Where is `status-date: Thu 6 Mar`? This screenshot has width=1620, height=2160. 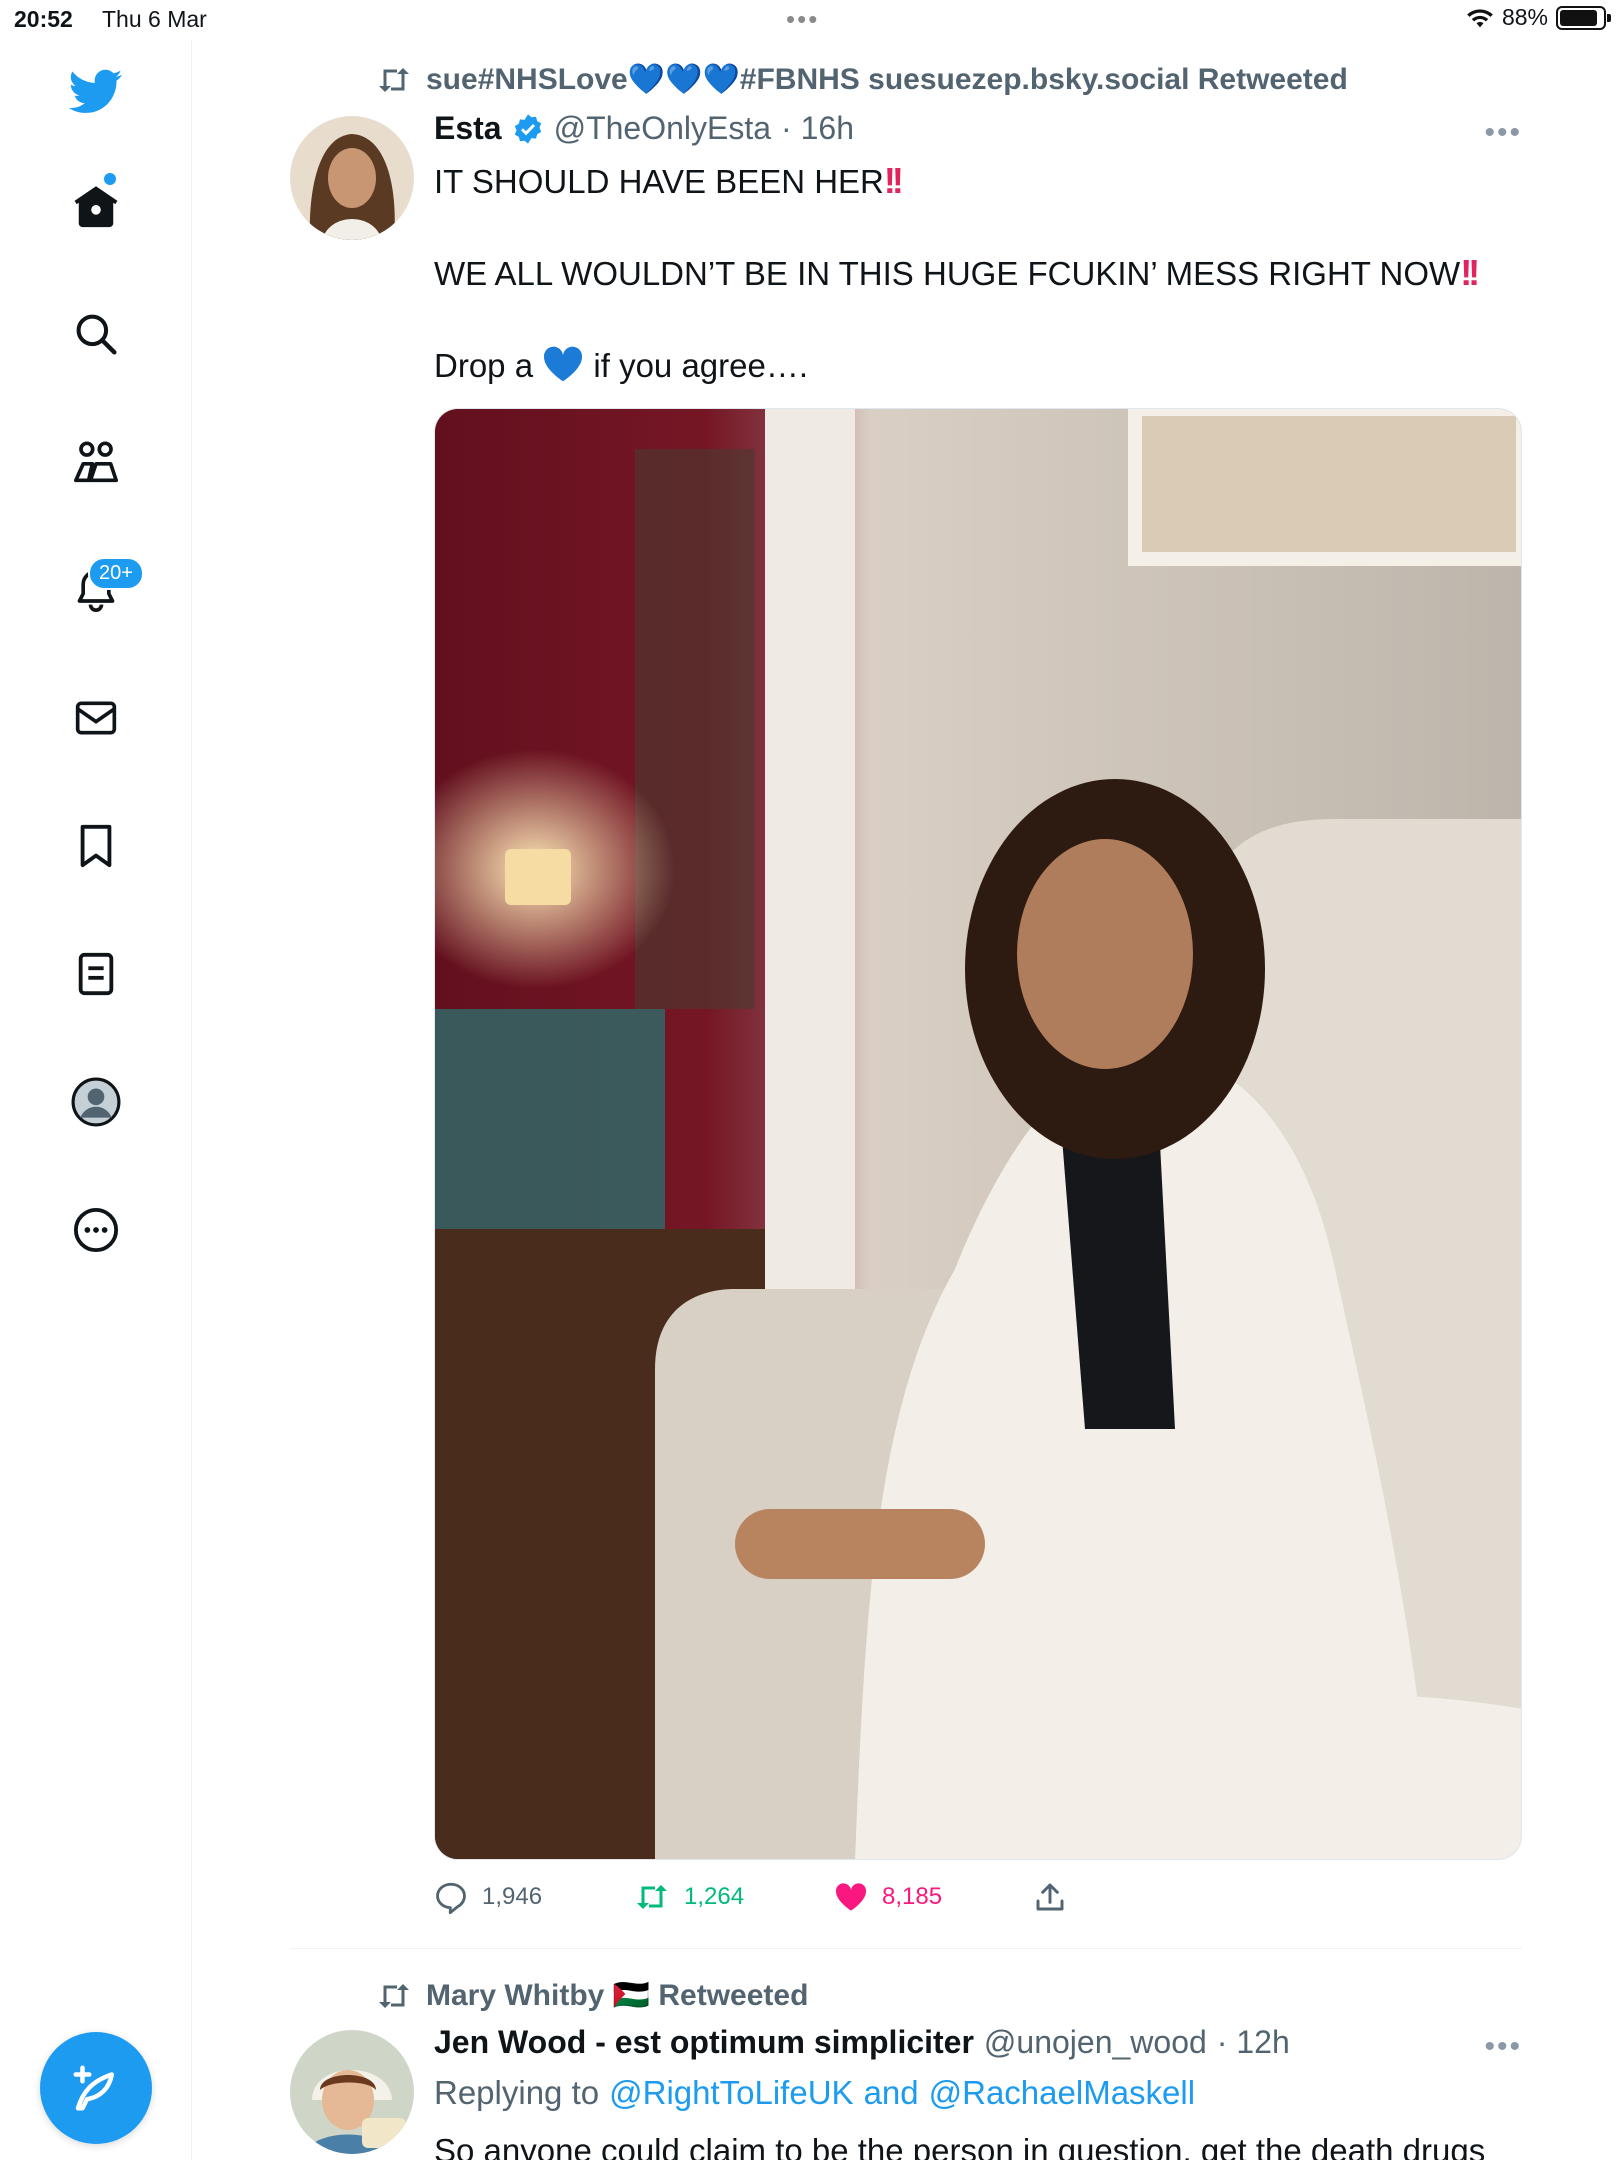 status-date: Thu 6 Mar is located at coordinates (154, 19).